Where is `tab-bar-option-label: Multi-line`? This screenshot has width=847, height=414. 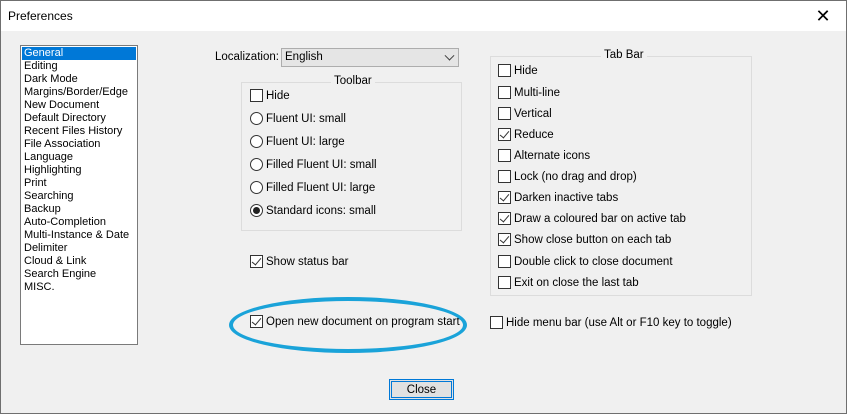 tab-bar-option-label: Multi-line is located at coordinates (537, 92).